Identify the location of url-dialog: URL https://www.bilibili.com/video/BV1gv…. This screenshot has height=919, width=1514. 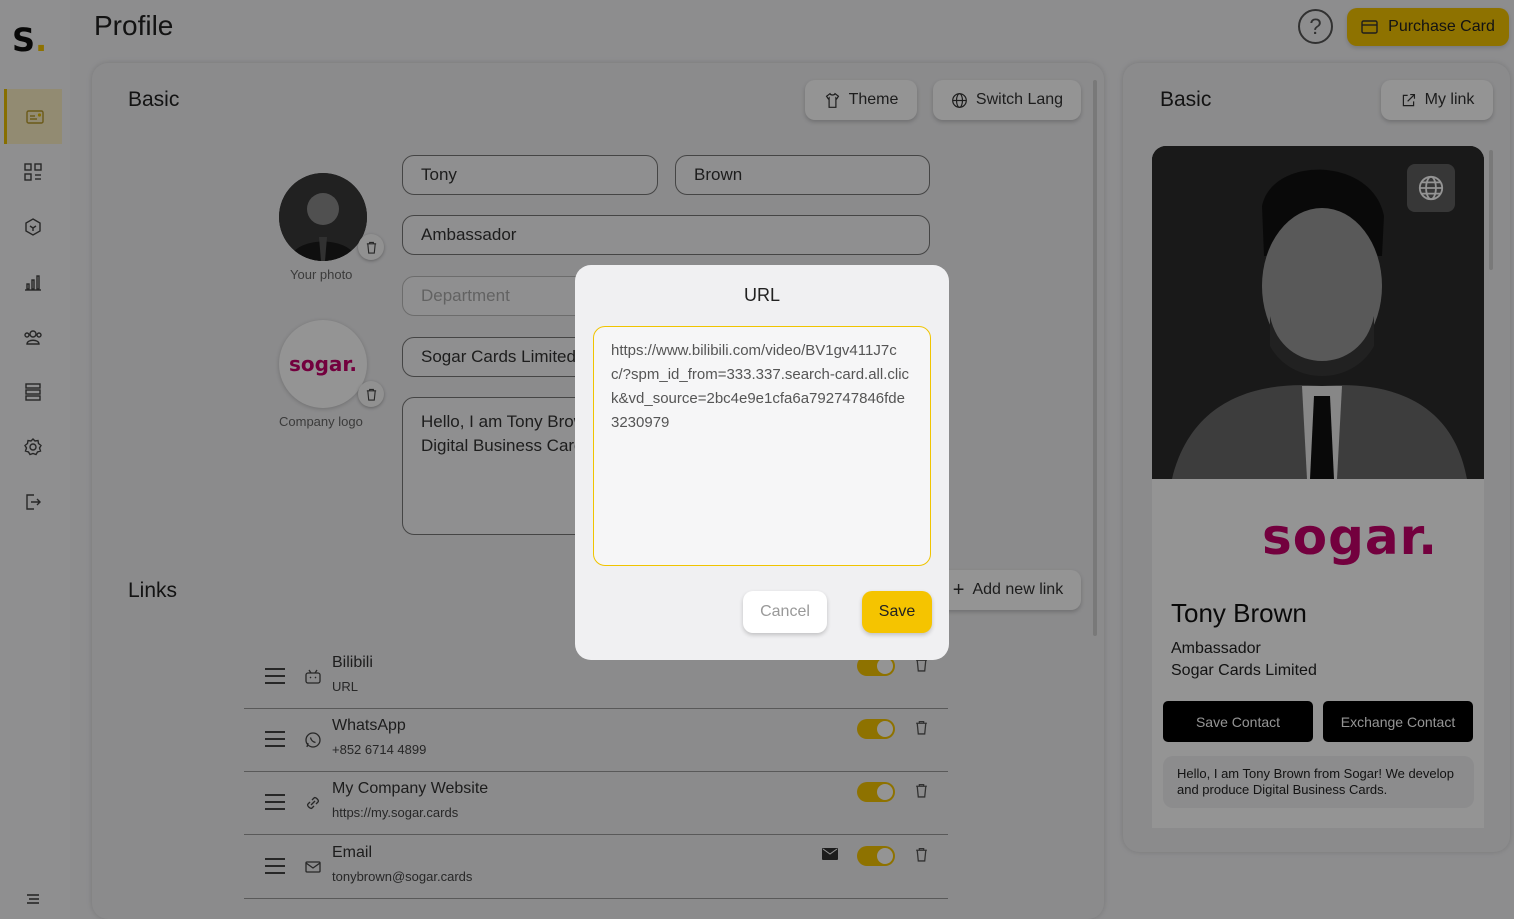
(762, 462).